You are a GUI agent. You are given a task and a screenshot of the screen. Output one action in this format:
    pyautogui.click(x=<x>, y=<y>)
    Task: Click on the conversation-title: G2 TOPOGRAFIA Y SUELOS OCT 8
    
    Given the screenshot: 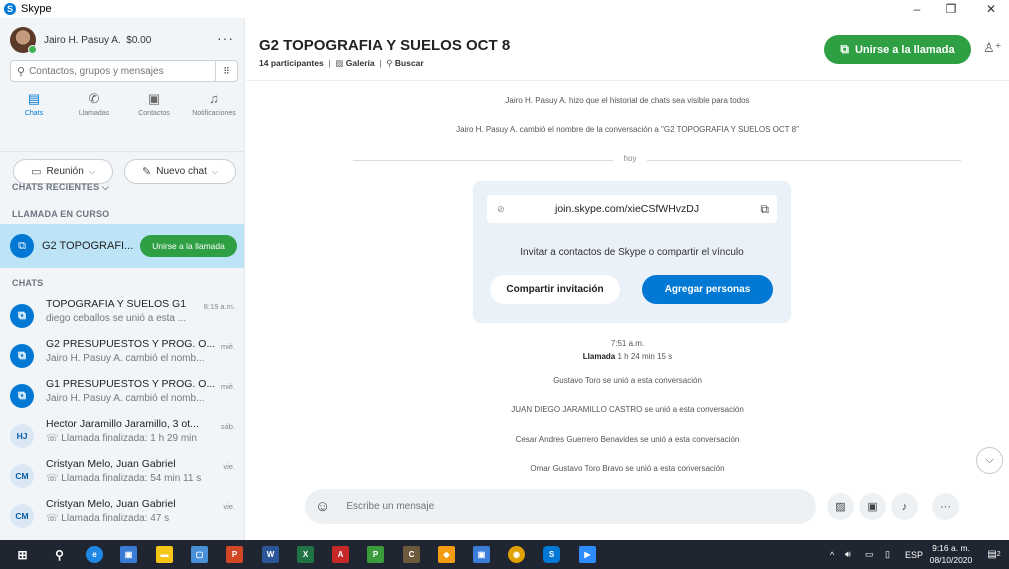 What is the action you would take?
    pyautogui.click(x=384, y=45)
    